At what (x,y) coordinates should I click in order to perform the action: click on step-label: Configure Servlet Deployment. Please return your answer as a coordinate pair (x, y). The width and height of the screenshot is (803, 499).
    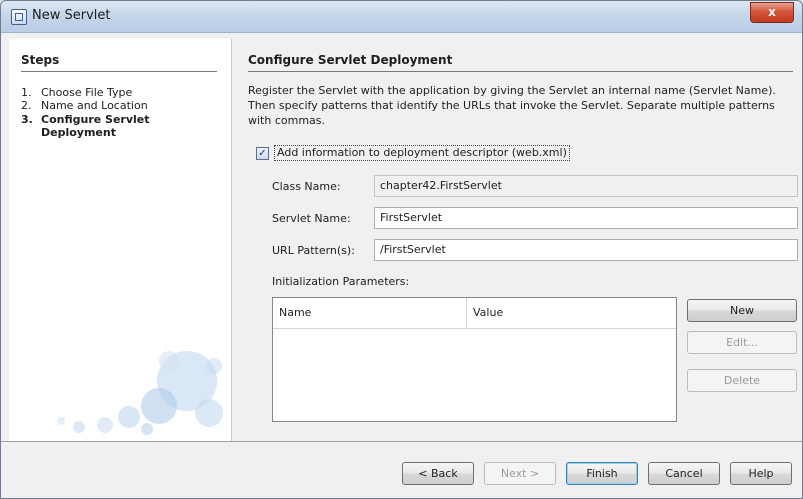
    Looking at the image, I should click on (95, 126).